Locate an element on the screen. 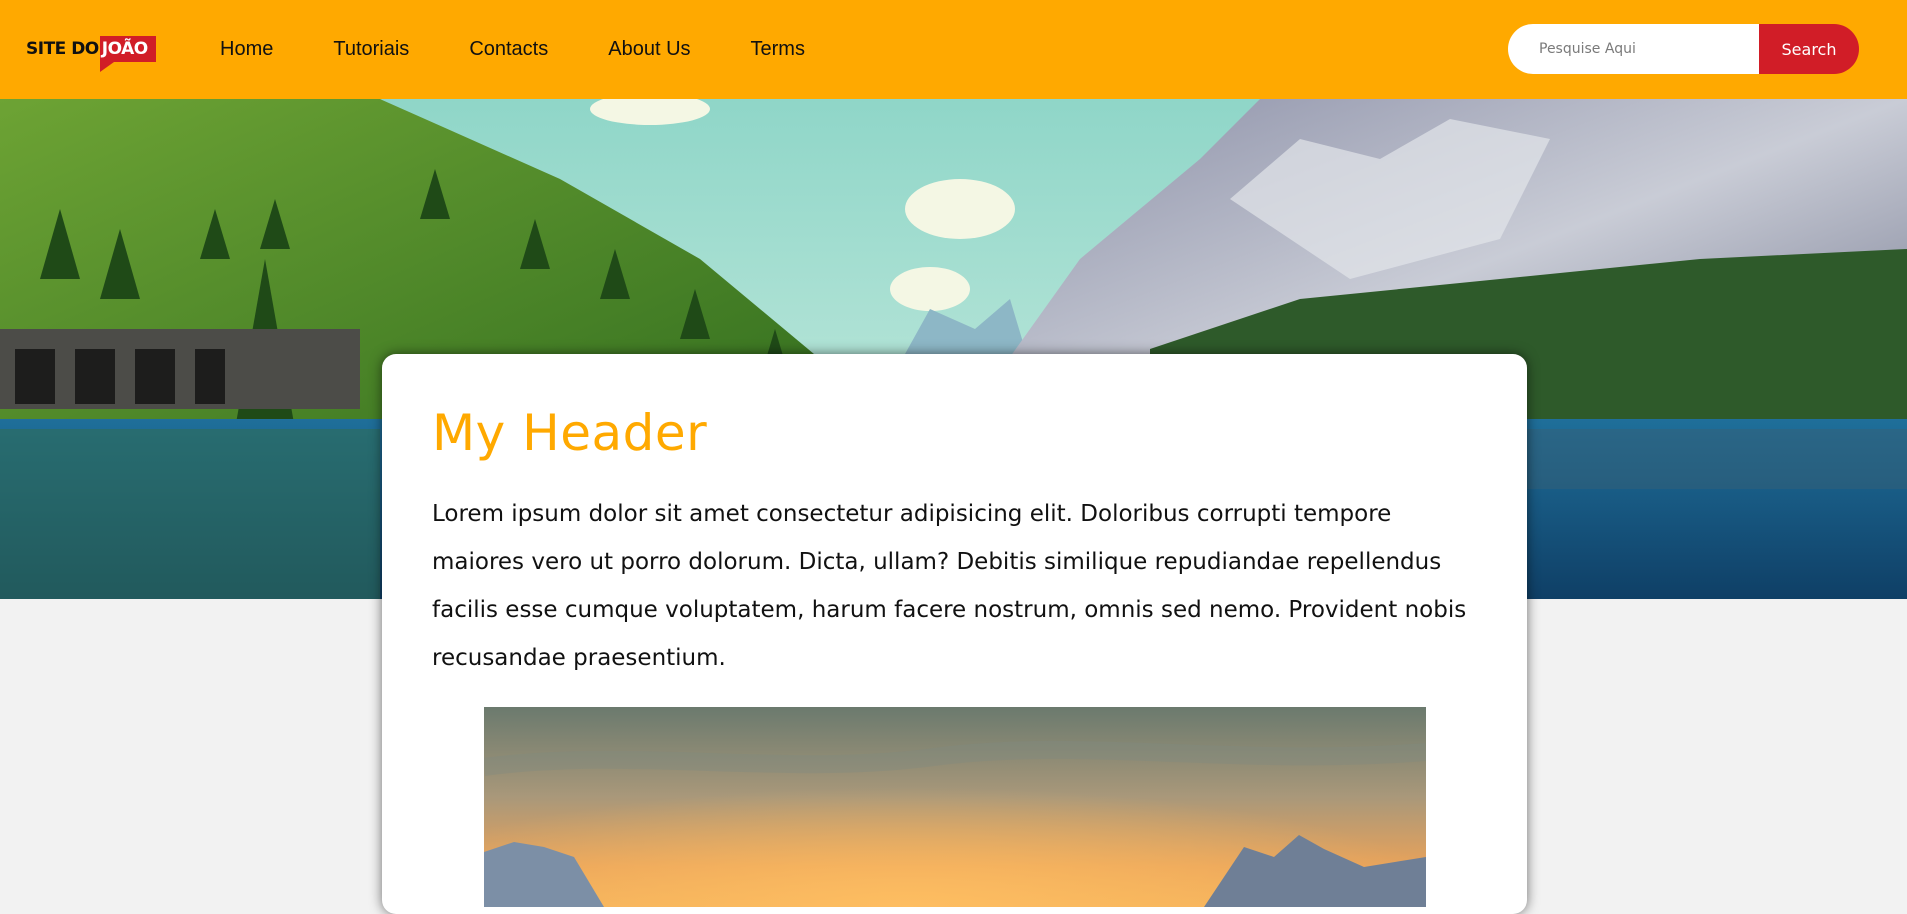 Image resolution: width=1907 pixels, height=914 pixels. card-title: My Header is located at coordinates (570, 433).